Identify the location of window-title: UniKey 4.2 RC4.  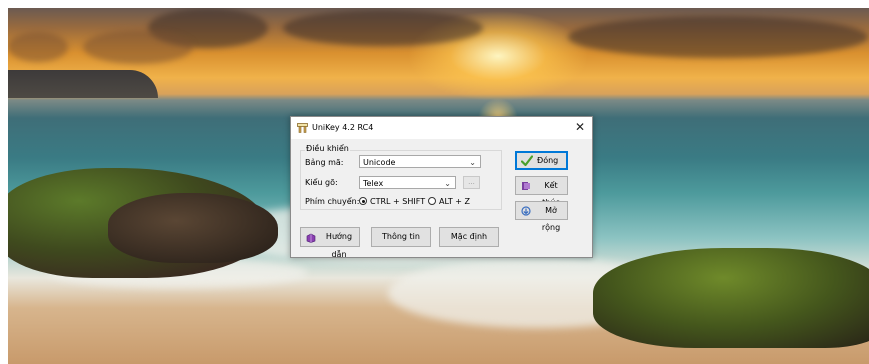
(343, 127).